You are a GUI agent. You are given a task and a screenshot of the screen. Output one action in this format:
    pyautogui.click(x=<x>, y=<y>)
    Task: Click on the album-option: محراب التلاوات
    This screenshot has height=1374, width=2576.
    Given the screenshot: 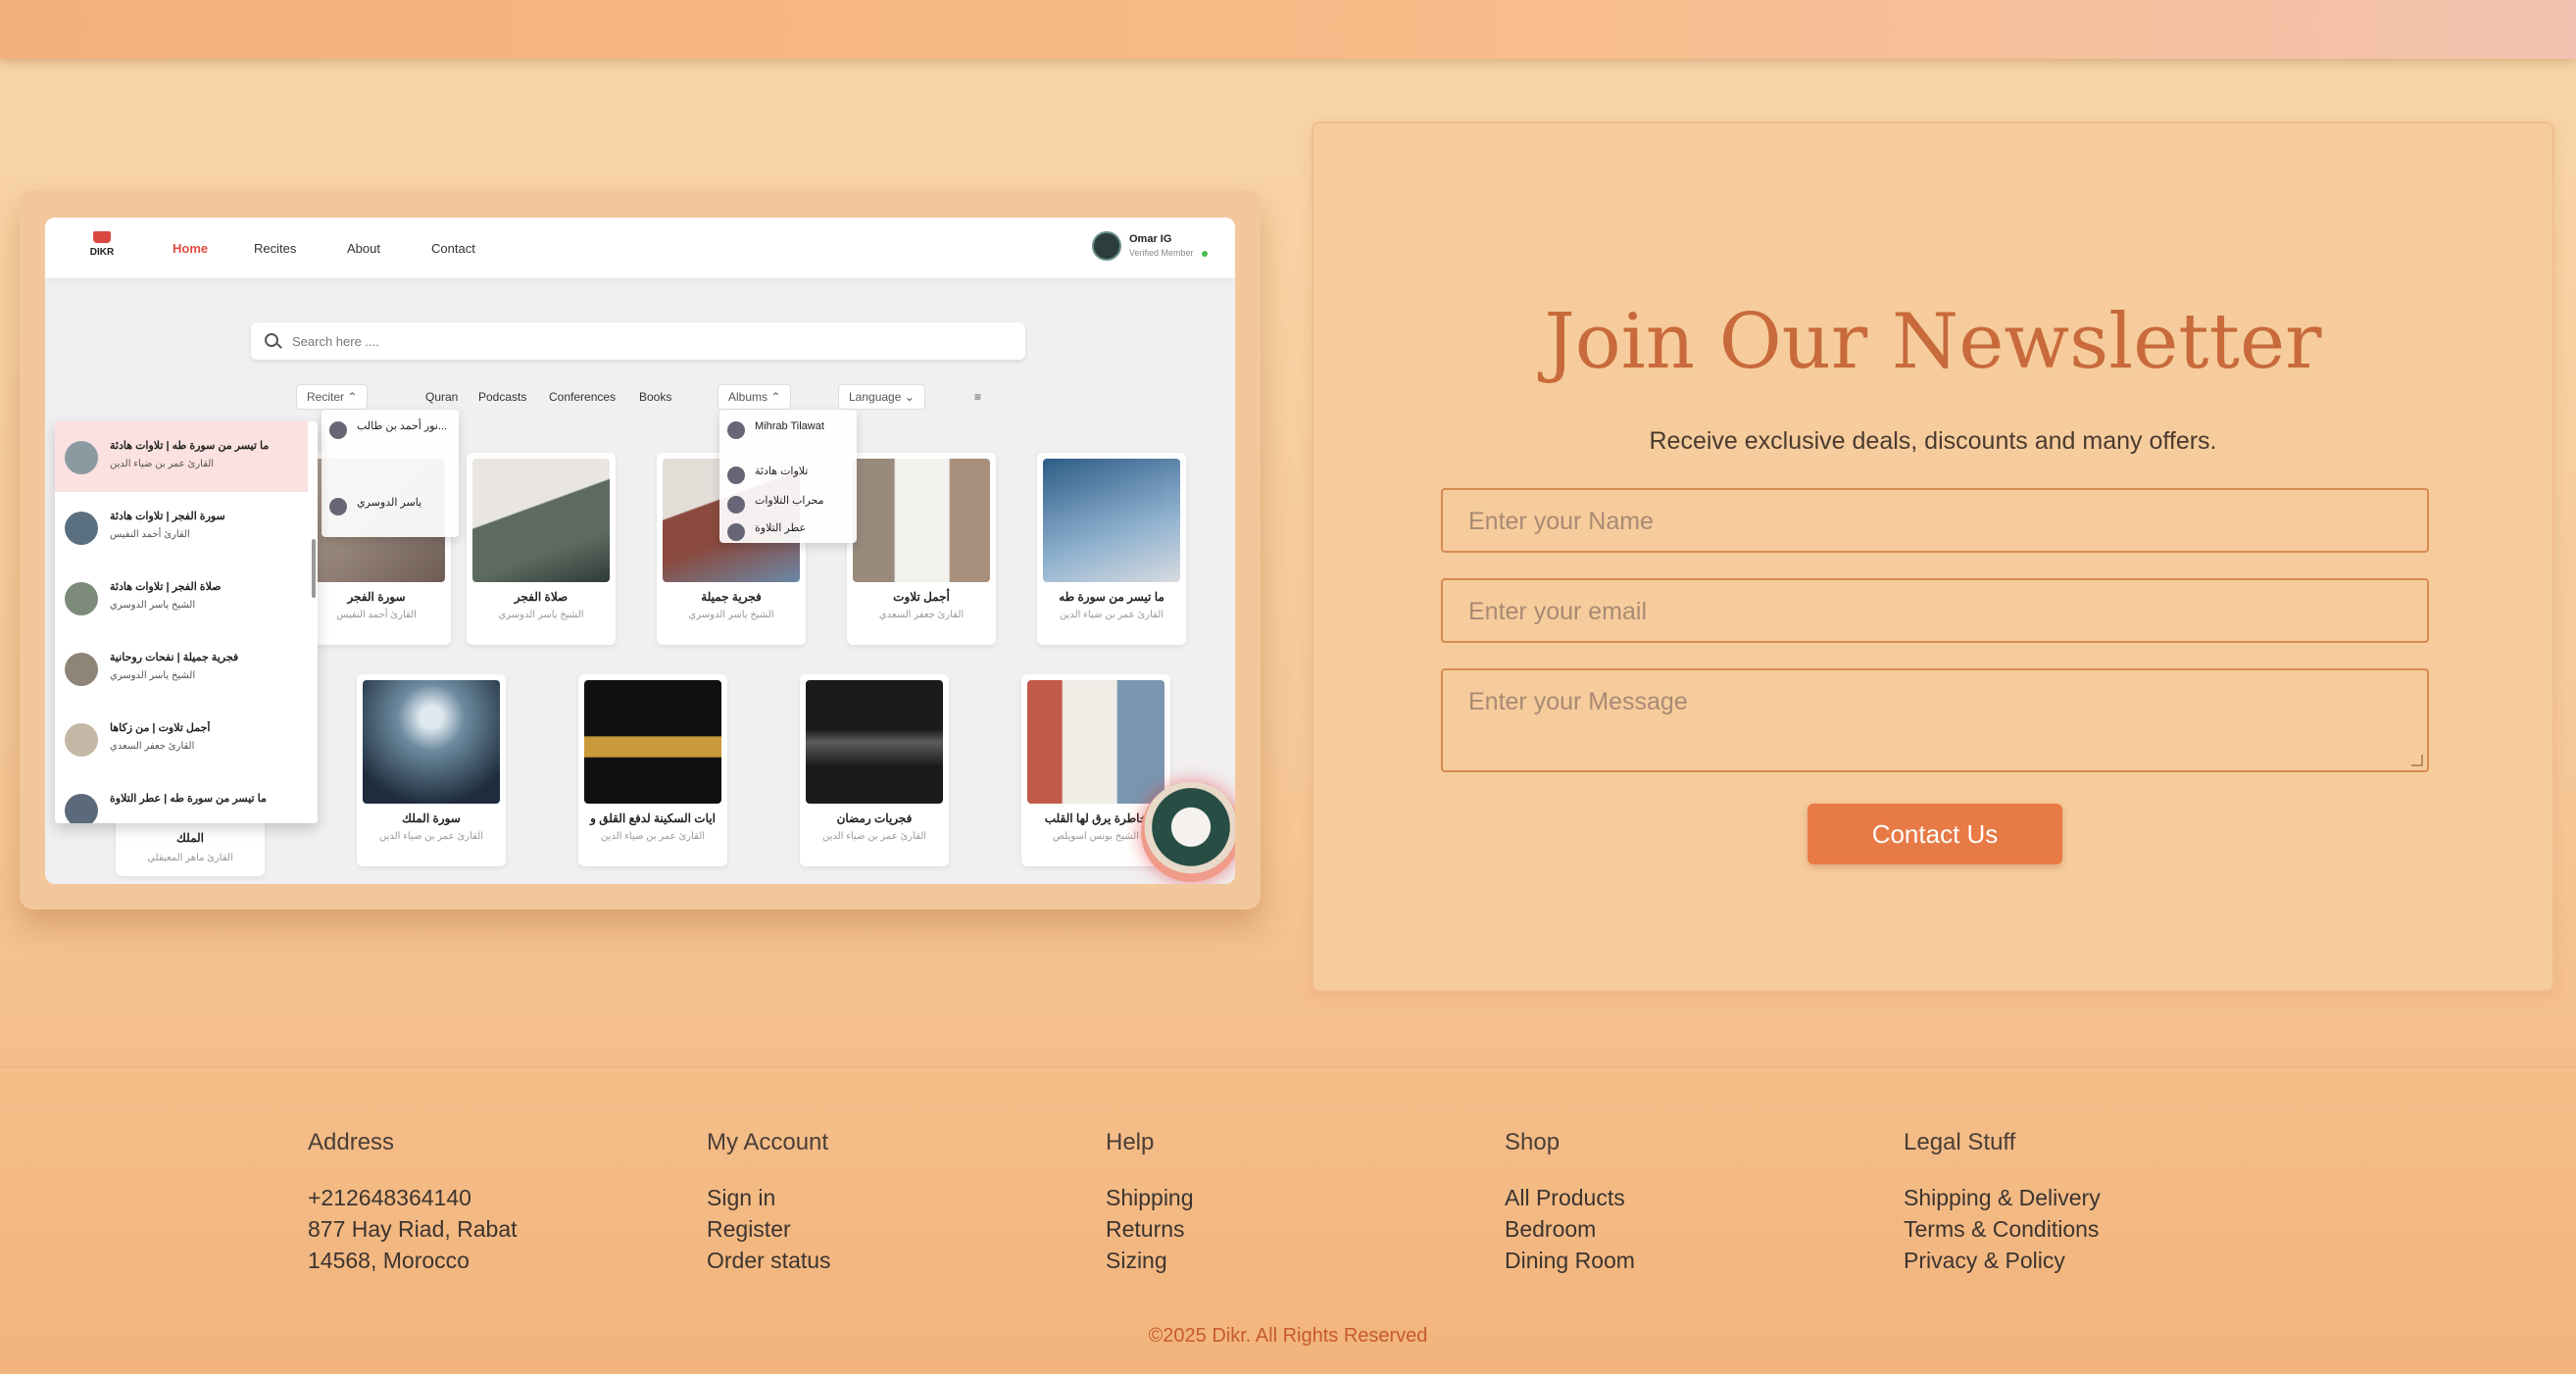 What is the action you would take?
    pyautogui.click(x=791, y=505)
    